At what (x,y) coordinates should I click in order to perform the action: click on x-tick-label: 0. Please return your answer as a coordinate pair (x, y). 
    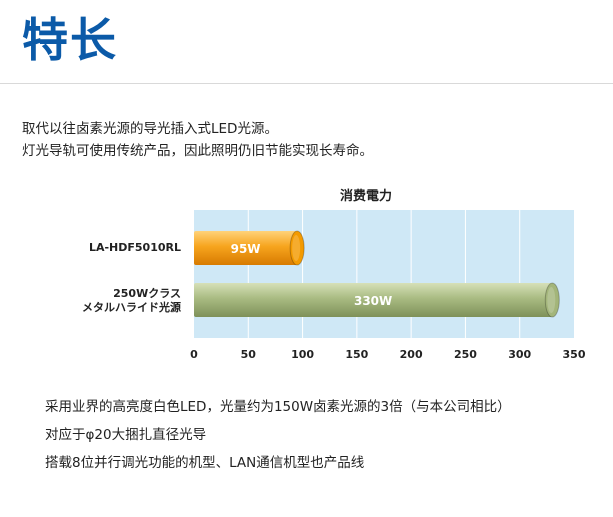
    Looking at the image, I should click on (194, 354).